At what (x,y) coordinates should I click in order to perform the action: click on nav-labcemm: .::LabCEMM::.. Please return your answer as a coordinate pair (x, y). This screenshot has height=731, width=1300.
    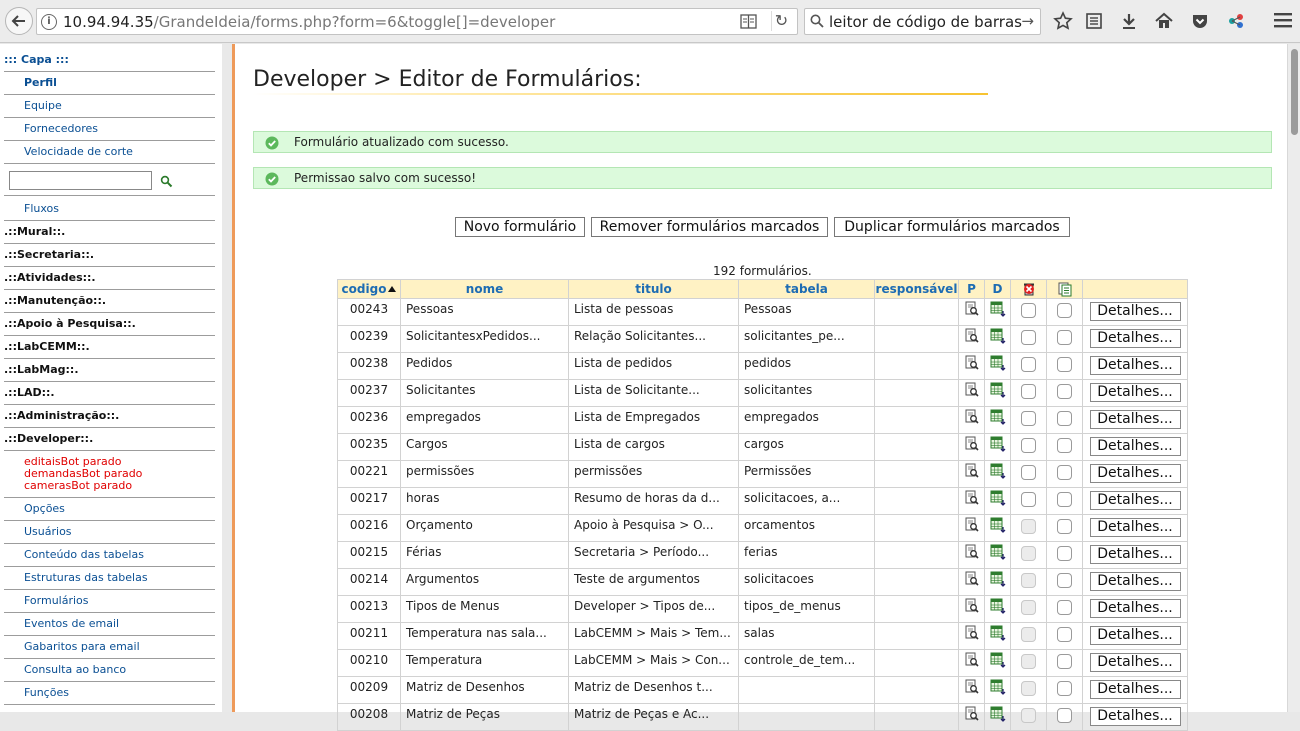
    Looking at the image, I should click on (109, 347).